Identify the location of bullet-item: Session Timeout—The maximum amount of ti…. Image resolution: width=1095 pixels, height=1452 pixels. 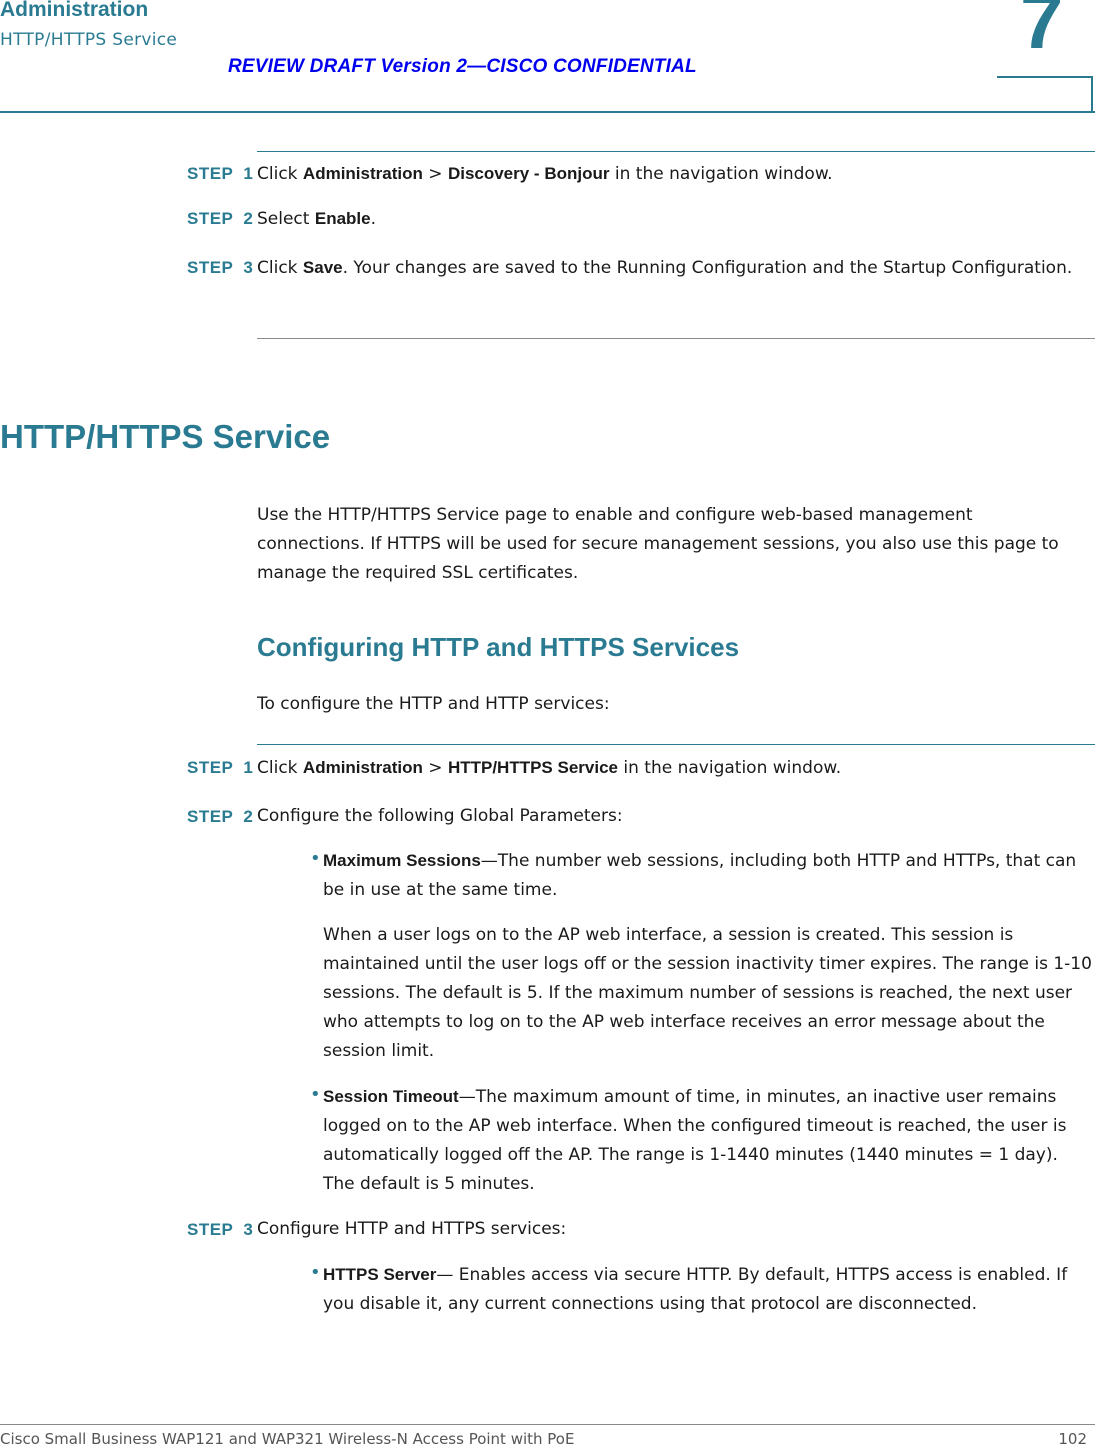
(708, 1140).